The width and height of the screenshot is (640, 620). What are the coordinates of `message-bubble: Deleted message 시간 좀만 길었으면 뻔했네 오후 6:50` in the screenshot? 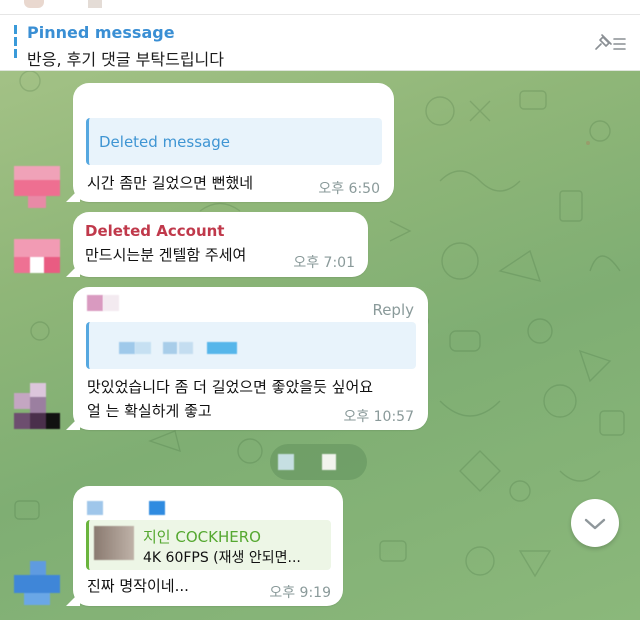 It's located at (230, 142).